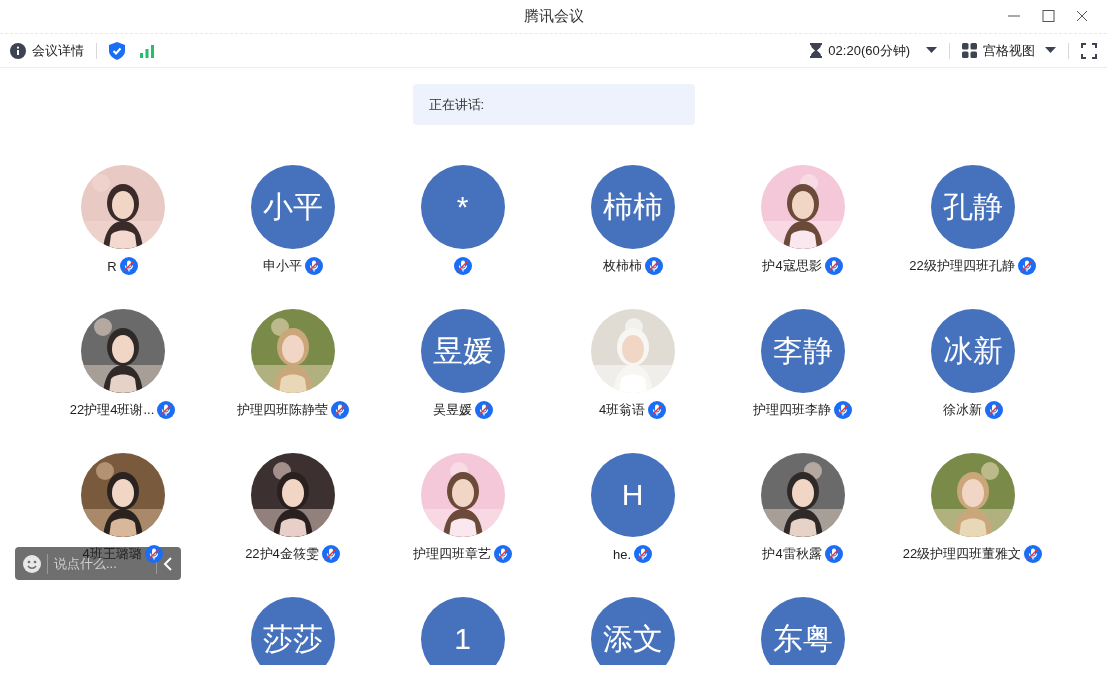  I want to click on avatar: 昱媛, so click(462, 351).